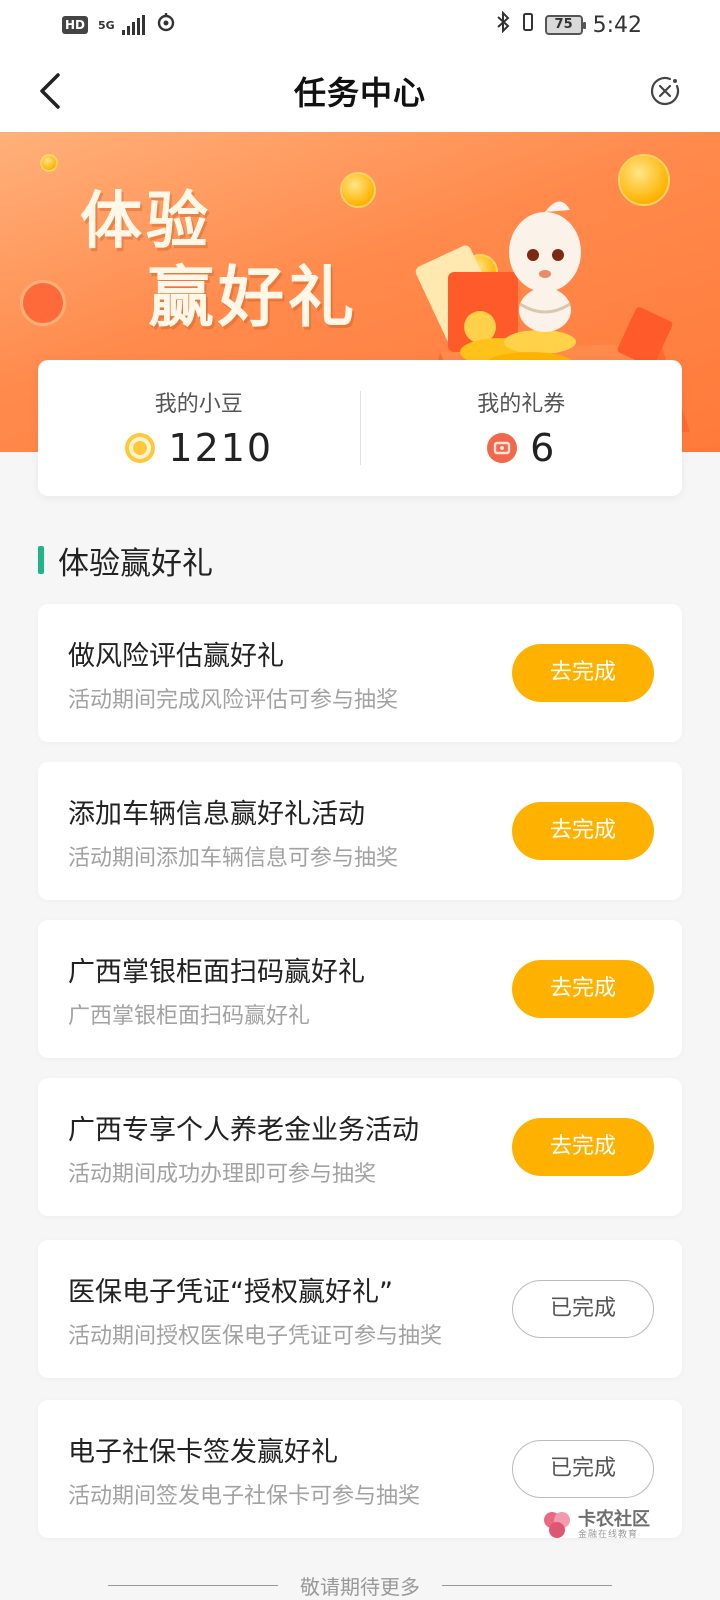  I want to click on task-description: 活动期间完成风险评估可参与抽奖, so click(233, 700).